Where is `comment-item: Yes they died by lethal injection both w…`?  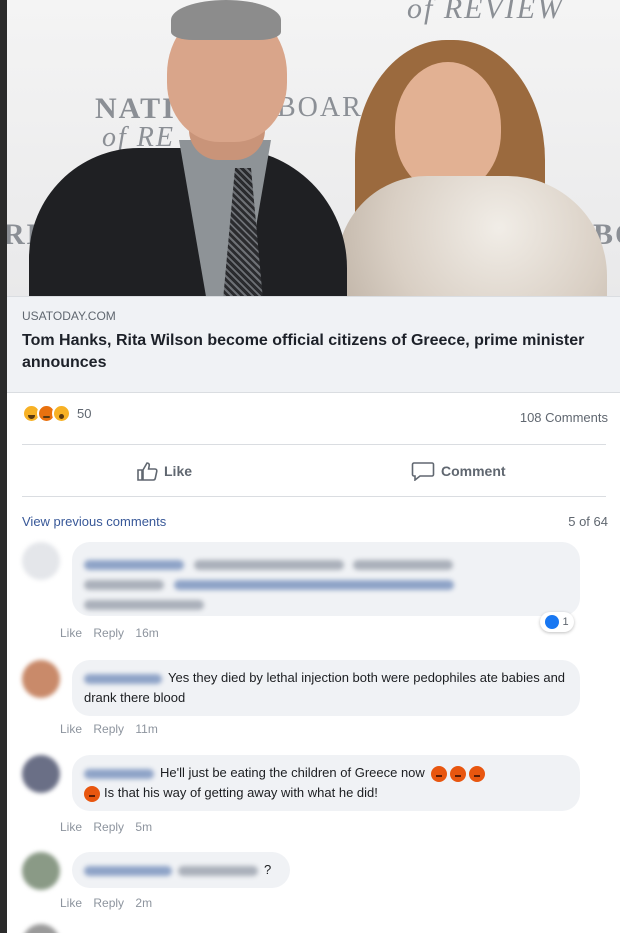 comment-item: Yes they died by lethal injection both w… is located at coordinates (302, 690).